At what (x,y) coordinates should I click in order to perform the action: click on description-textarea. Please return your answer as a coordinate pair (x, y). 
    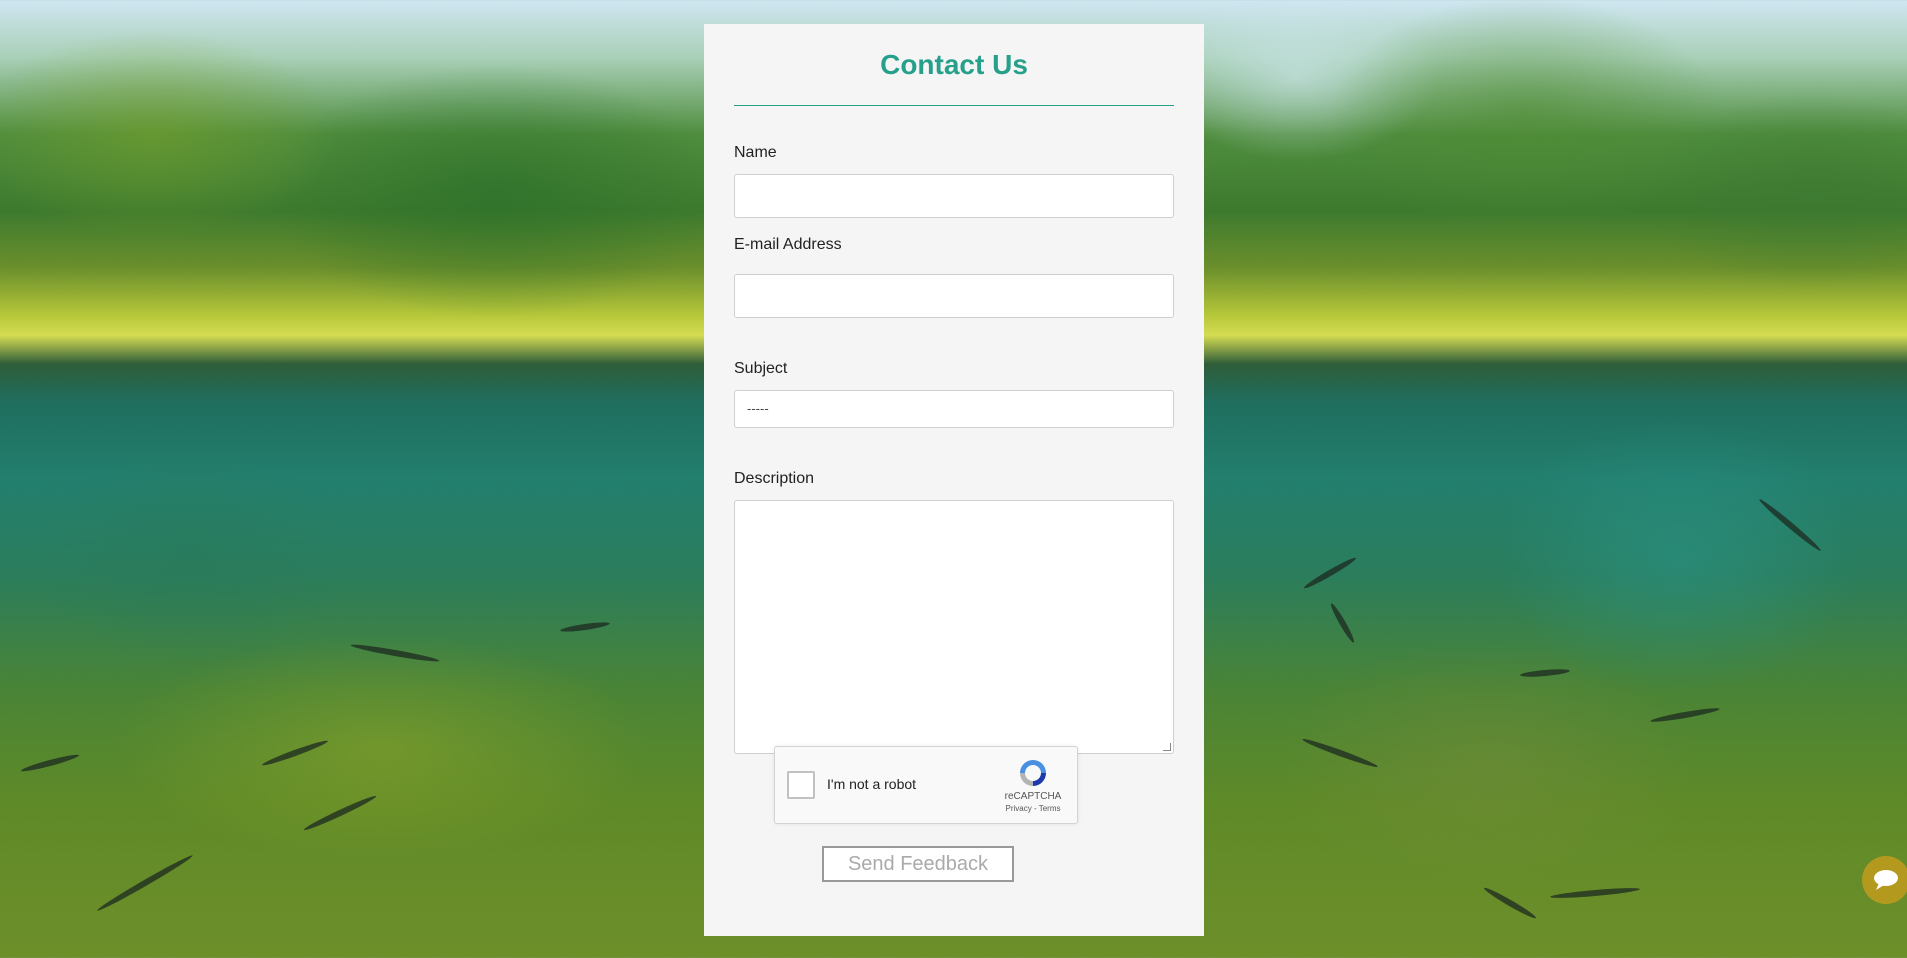
    Looking at the image, I should click on (954, 627).